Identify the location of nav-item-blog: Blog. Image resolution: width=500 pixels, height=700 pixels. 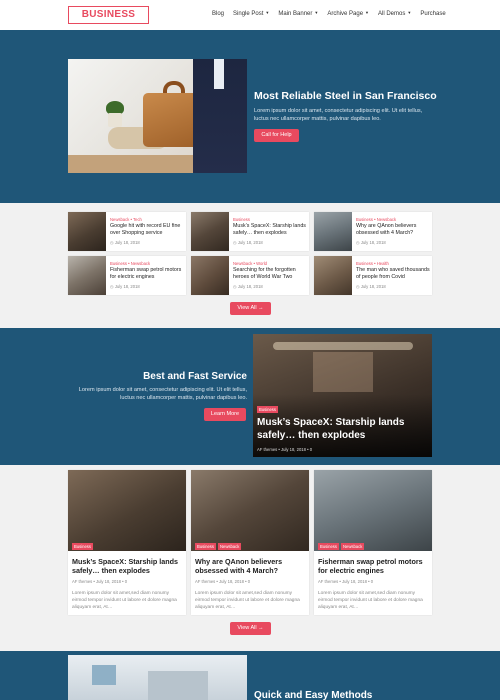
(218, 16).